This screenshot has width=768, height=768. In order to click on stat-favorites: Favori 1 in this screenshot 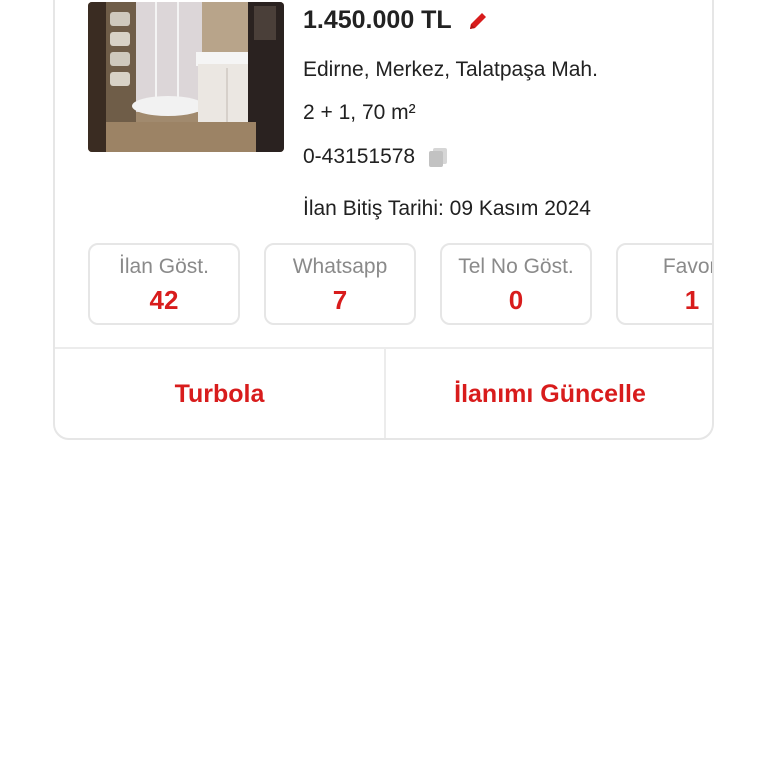, I will do `click(664, 284)`.